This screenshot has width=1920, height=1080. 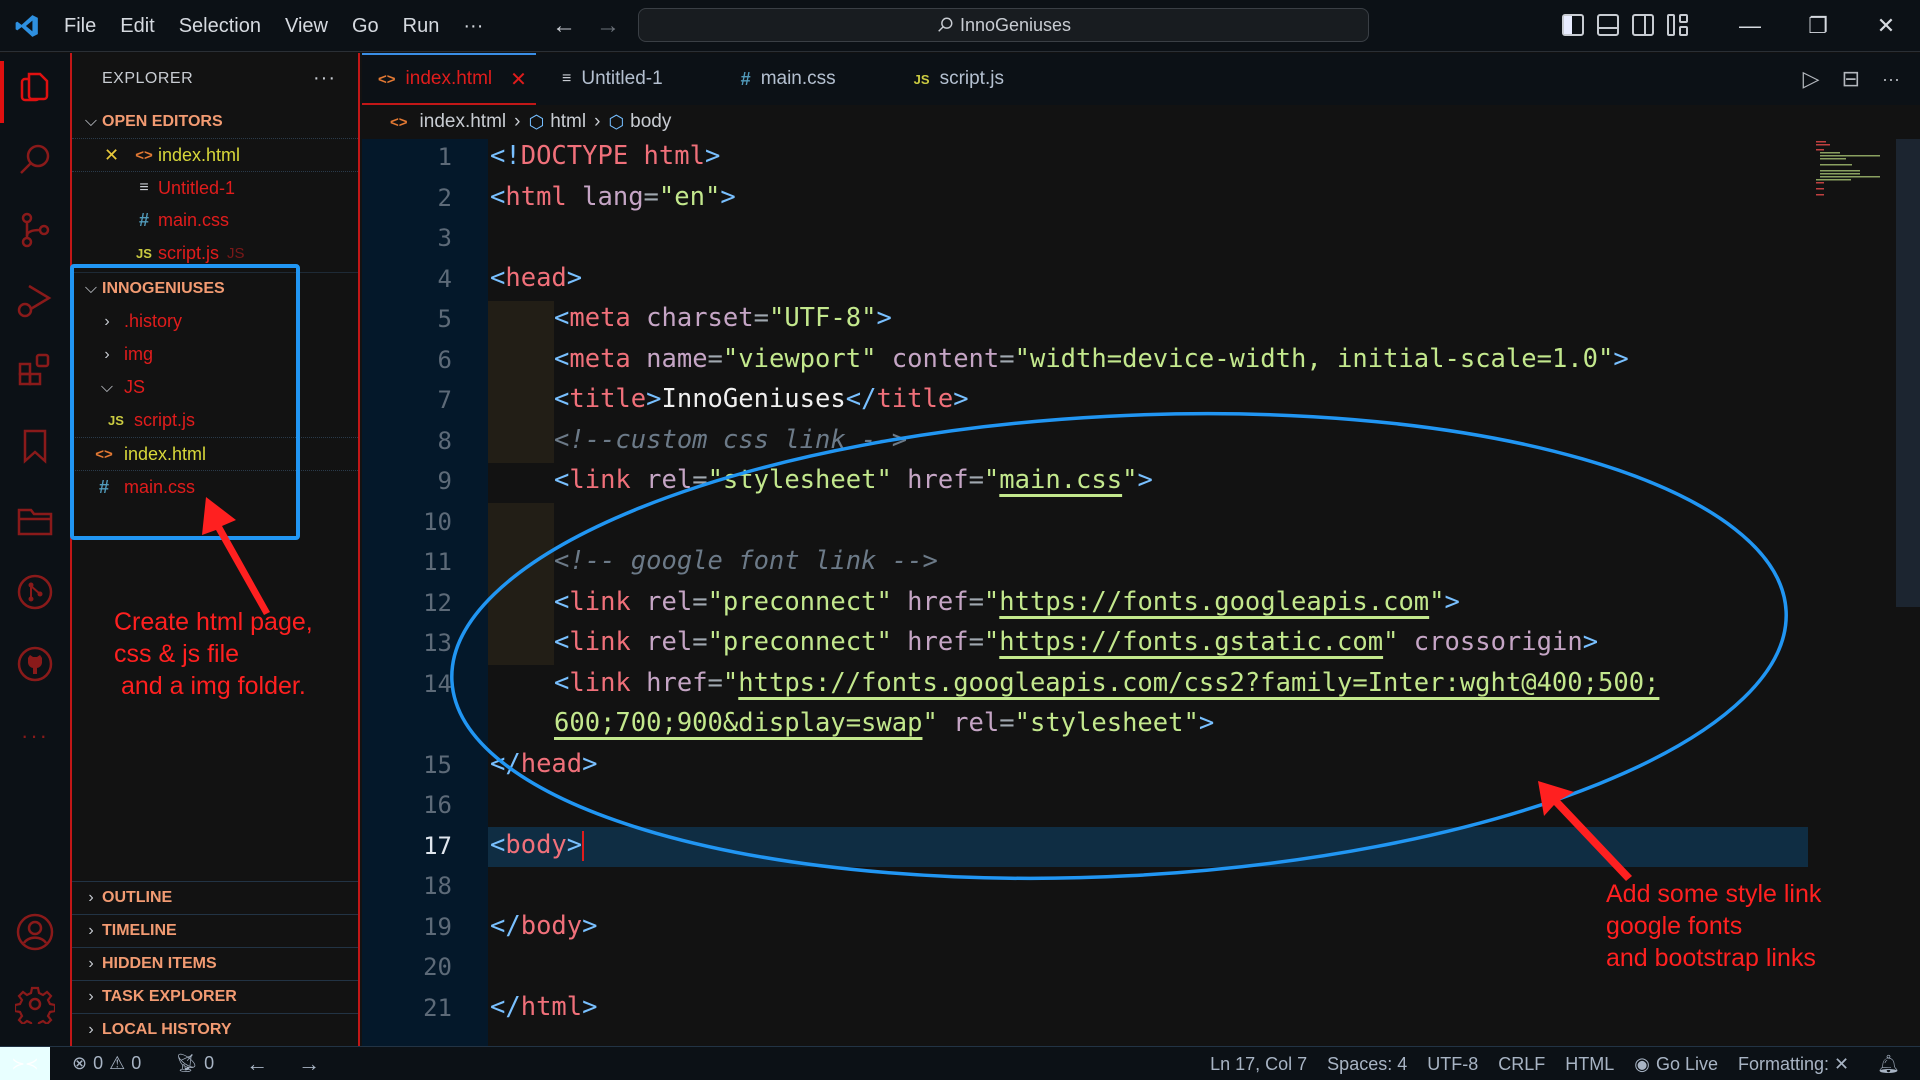 I want to click on html-file-icon: <>, so click(x=399, y=122).